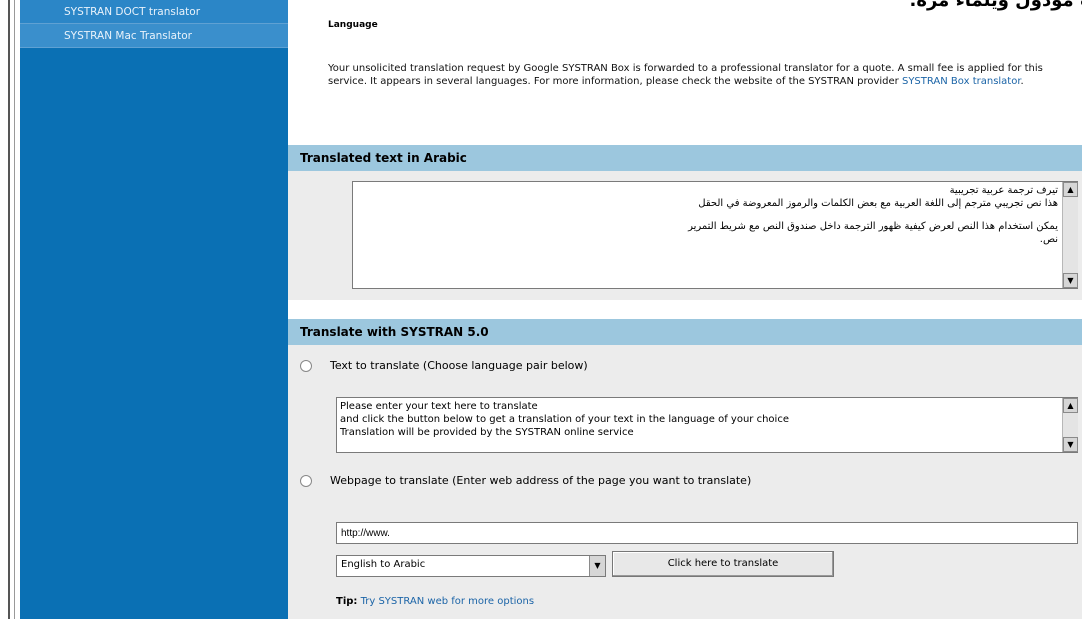  Describe the element at coordinates (597, 566) in the screenshot. I see `chevron-down-icon: ▼` at that location.